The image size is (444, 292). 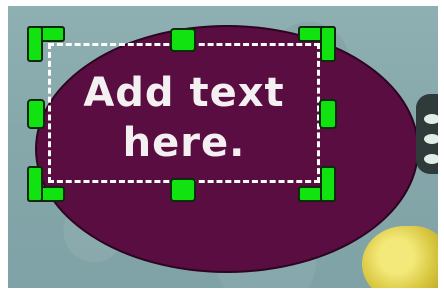 I want to click on resize-handle-top-icon, so click(x=183, y=40).